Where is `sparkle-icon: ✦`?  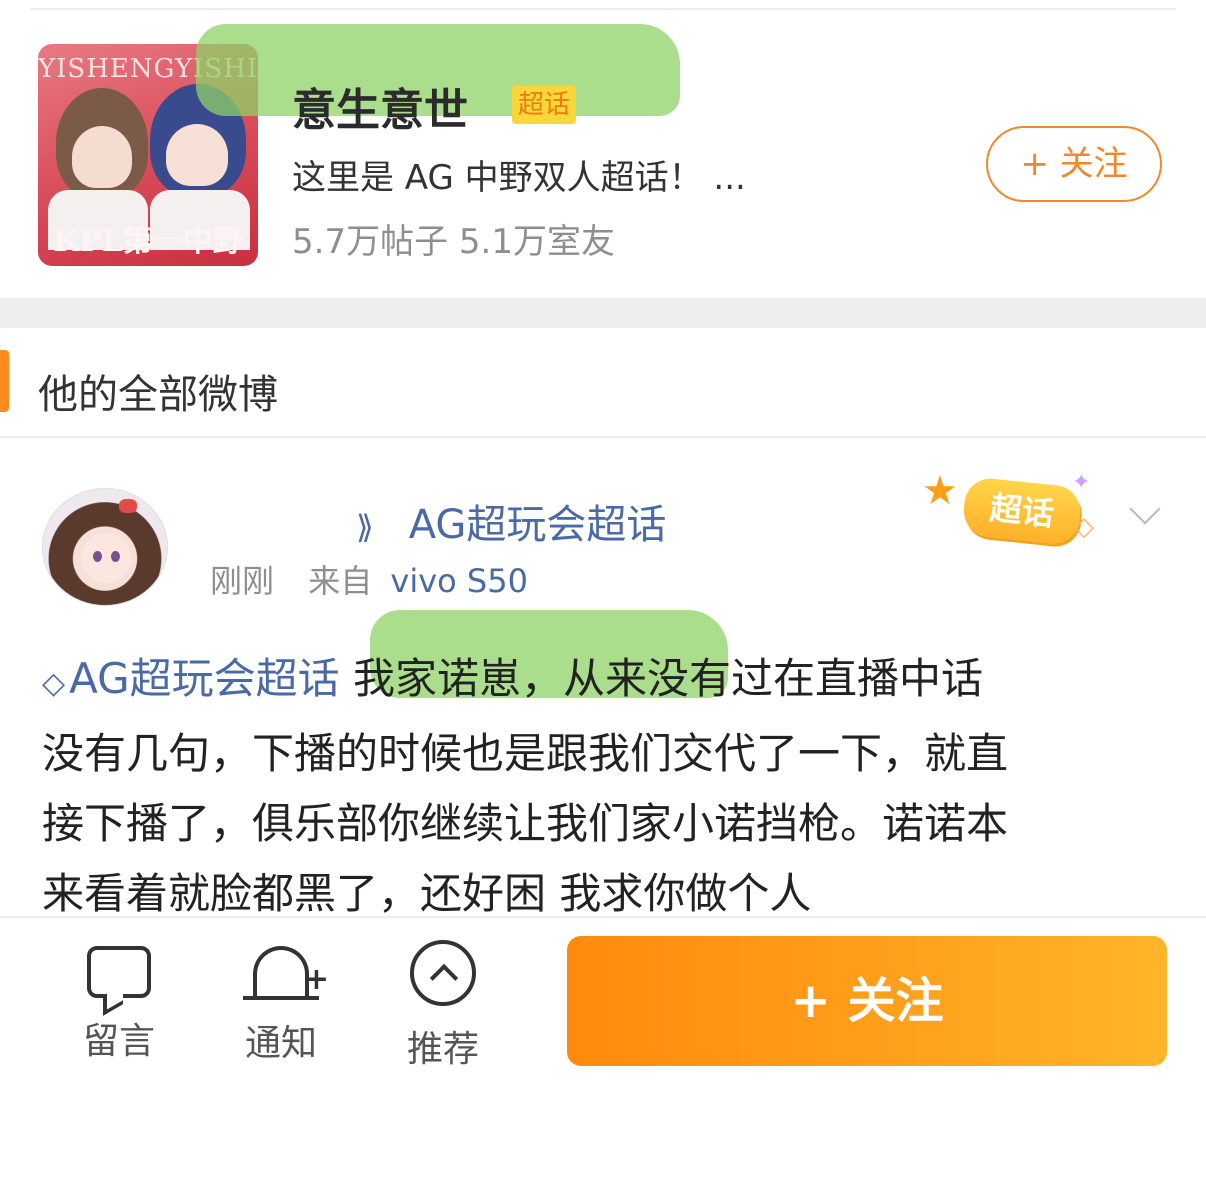 sparkle-icon: ✦ is located at coordinates (1081, 482).